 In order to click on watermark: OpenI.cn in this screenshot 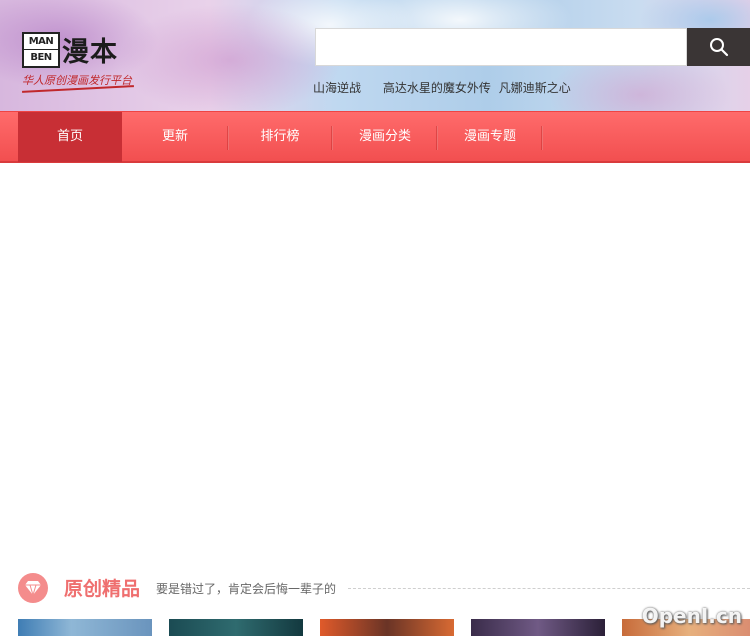, I will do `click(691, 616)`.